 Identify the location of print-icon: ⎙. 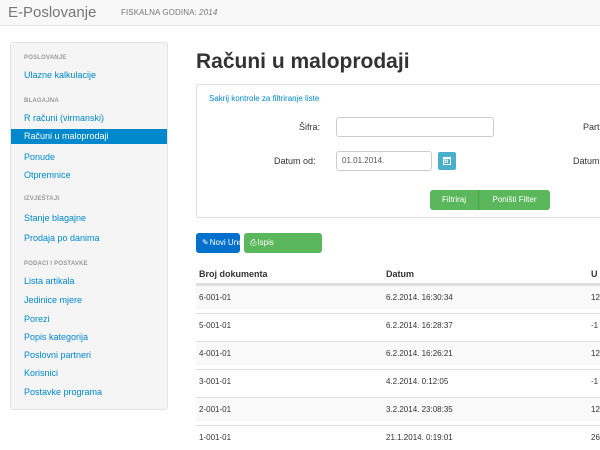
(253, 242).